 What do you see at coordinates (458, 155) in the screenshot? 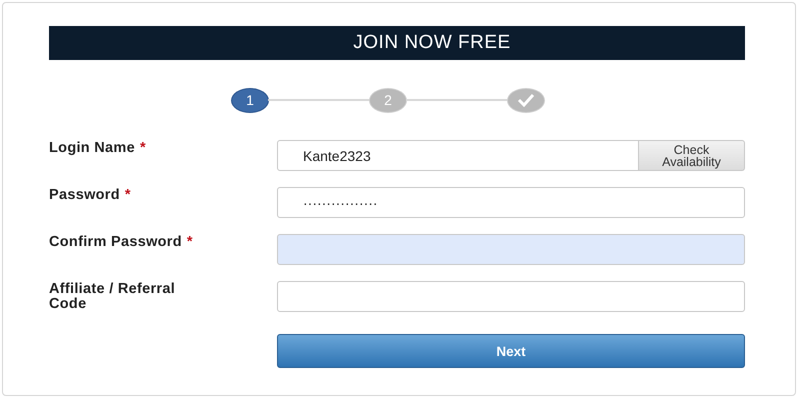
I see `input-field: Kante2323` at bounding box center [458, 155].